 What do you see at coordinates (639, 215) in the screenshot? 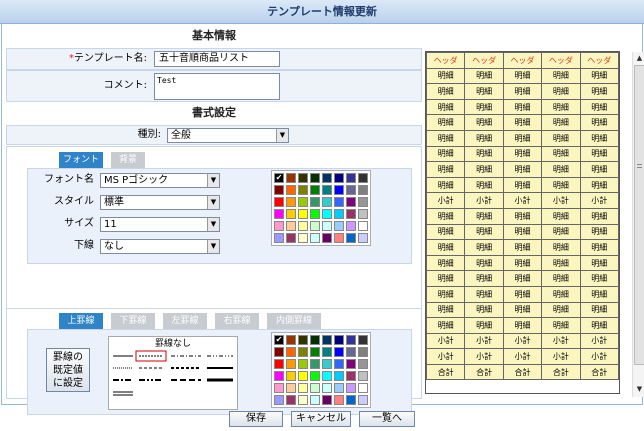
I see `scrollbar-thumb` at bounding box center [639, 215].